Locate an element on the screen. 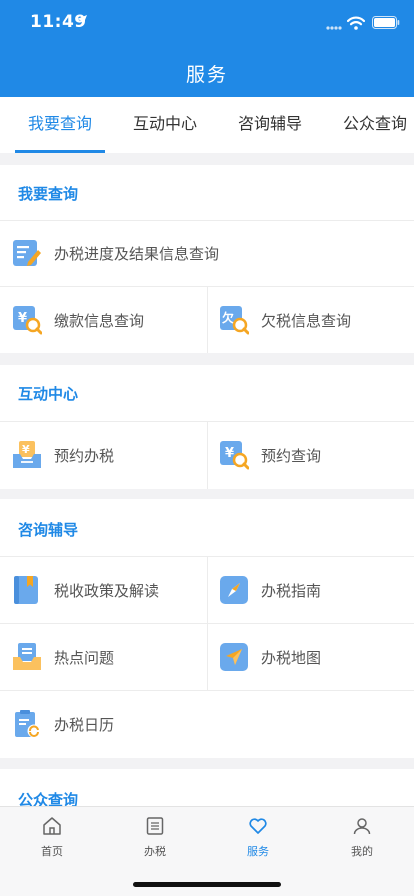 The image size is (414, 896). tax-arrears-query-label: 欠税信息查询 is located at coordinates (306, 320).